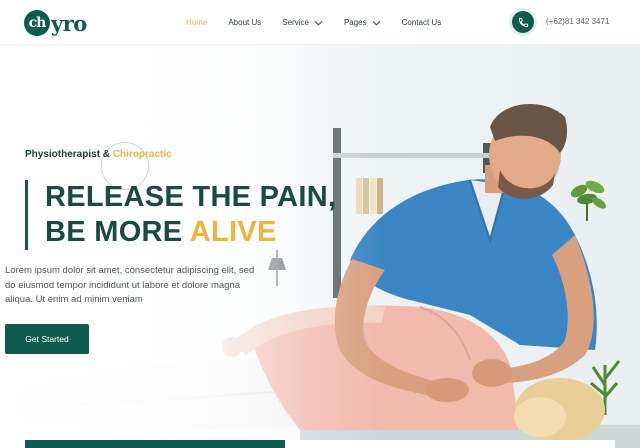  I want to click on nav-item-service: Service, so click(302, 22).